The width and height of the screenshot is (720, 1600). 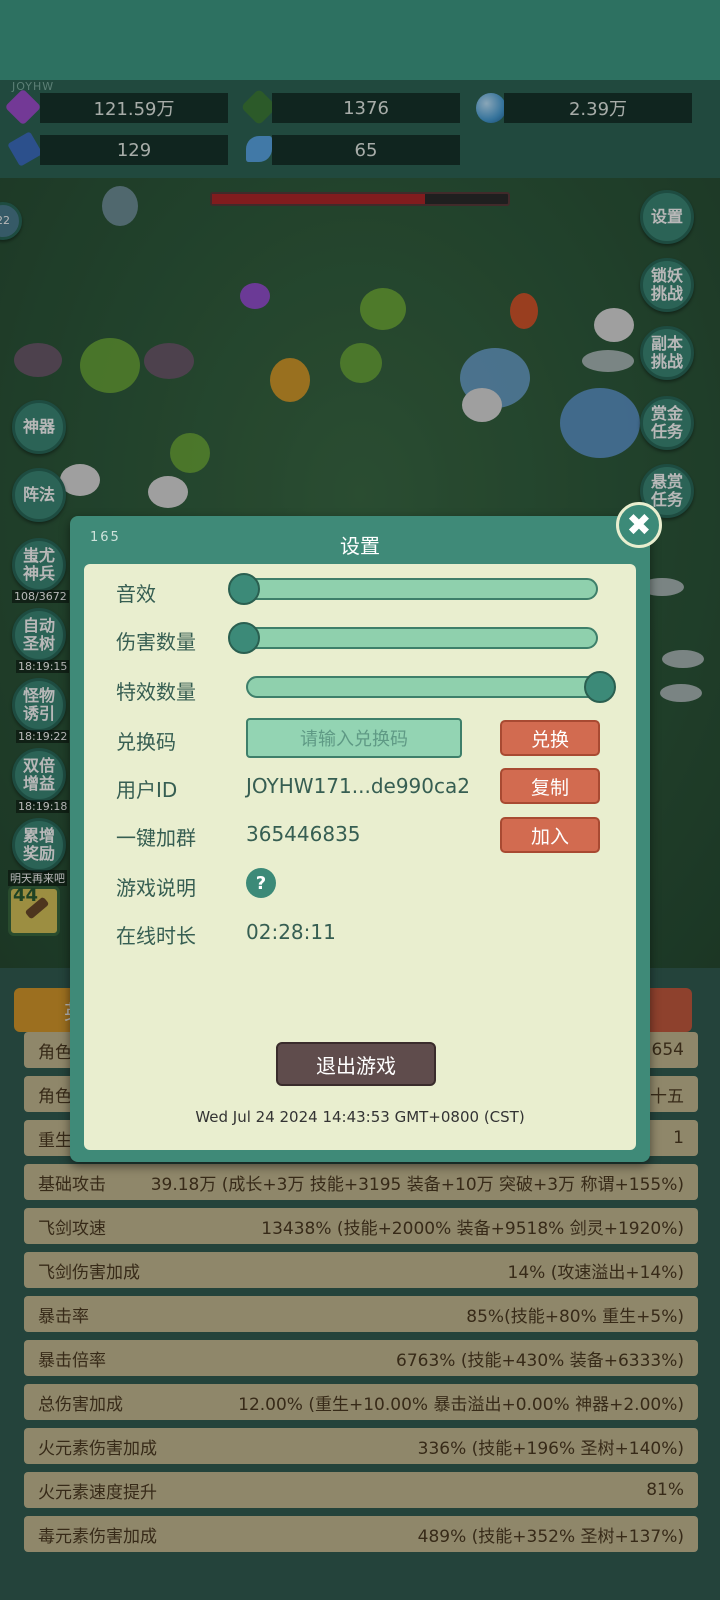 I want to click on redeem-code-label: 兑换码, so click(x=146, y=742).